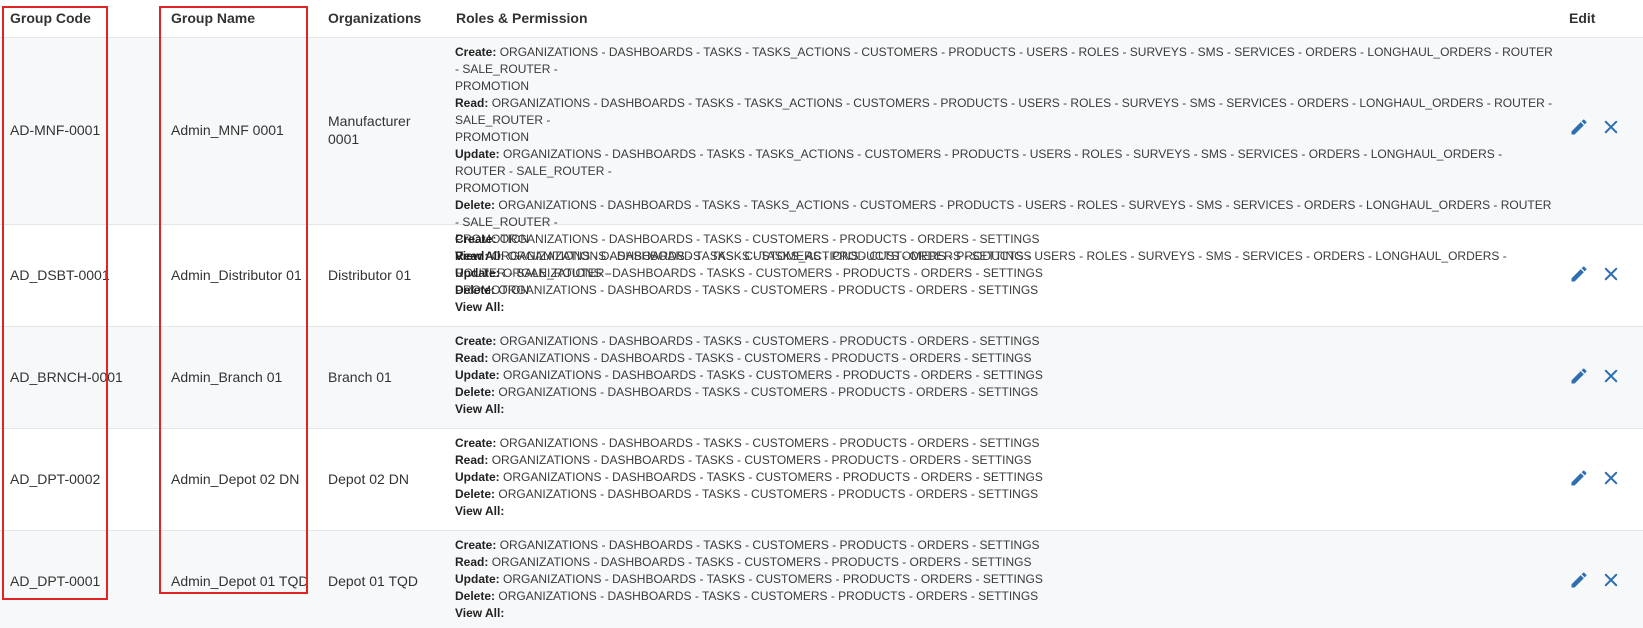  Describe the element at coordinates (55, 130) in the screenshot. I see `group-code-cell: AD-MNF-0001` at that location.